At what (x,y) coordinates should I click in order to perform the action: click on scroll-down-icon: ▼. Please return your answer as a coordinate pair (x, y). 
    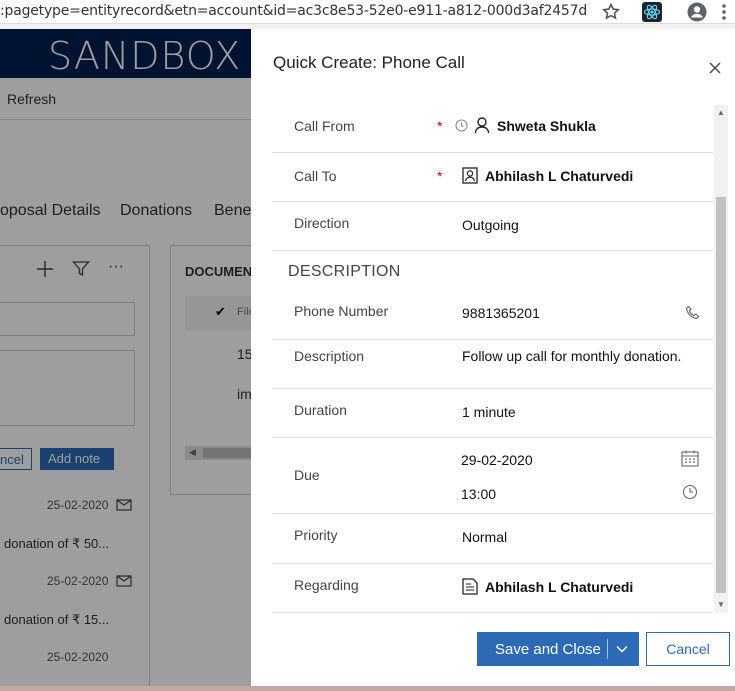
    Looking at the image, I should click on (721, 604).